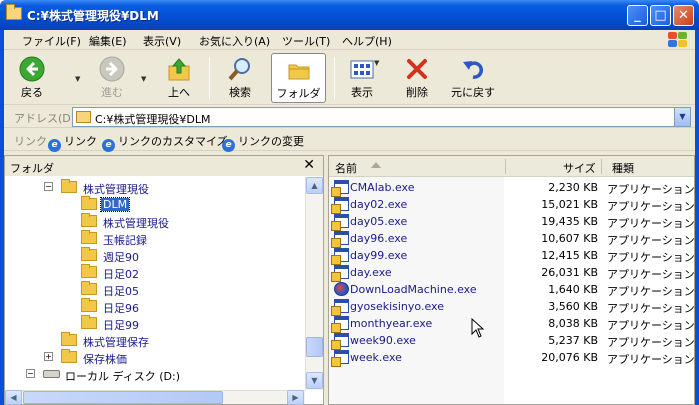  What do you see at coordinates (512, 222) in the screenshot?
I see `file-row: day05.exe 19,435 KB アプリケーション` at bounding box center [512, 222].